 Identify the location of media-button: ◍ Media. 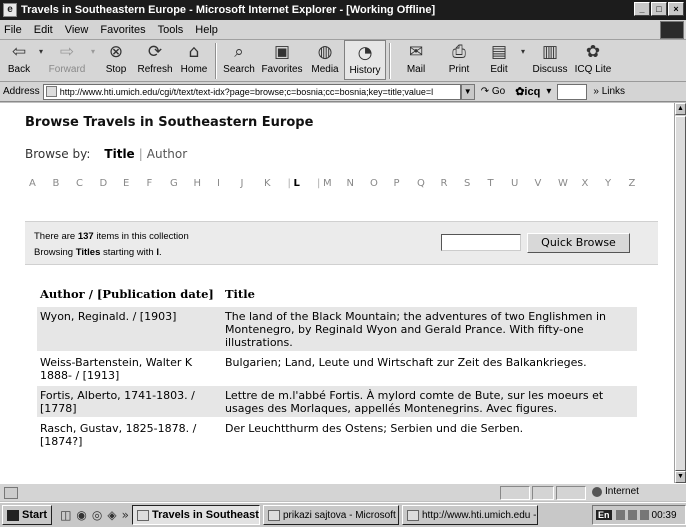
(325, 60).